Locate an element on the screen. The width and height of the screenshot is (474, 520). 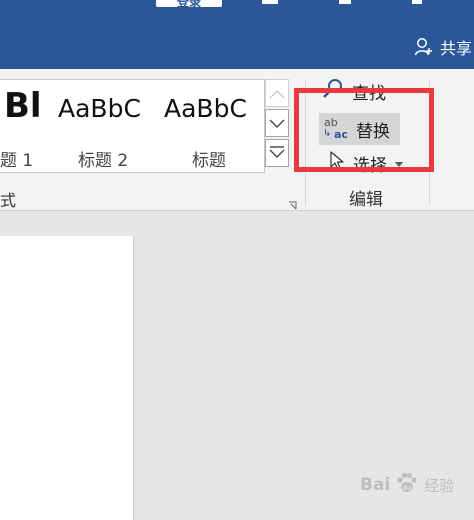
restore-button is located at coordinates (345, 2).